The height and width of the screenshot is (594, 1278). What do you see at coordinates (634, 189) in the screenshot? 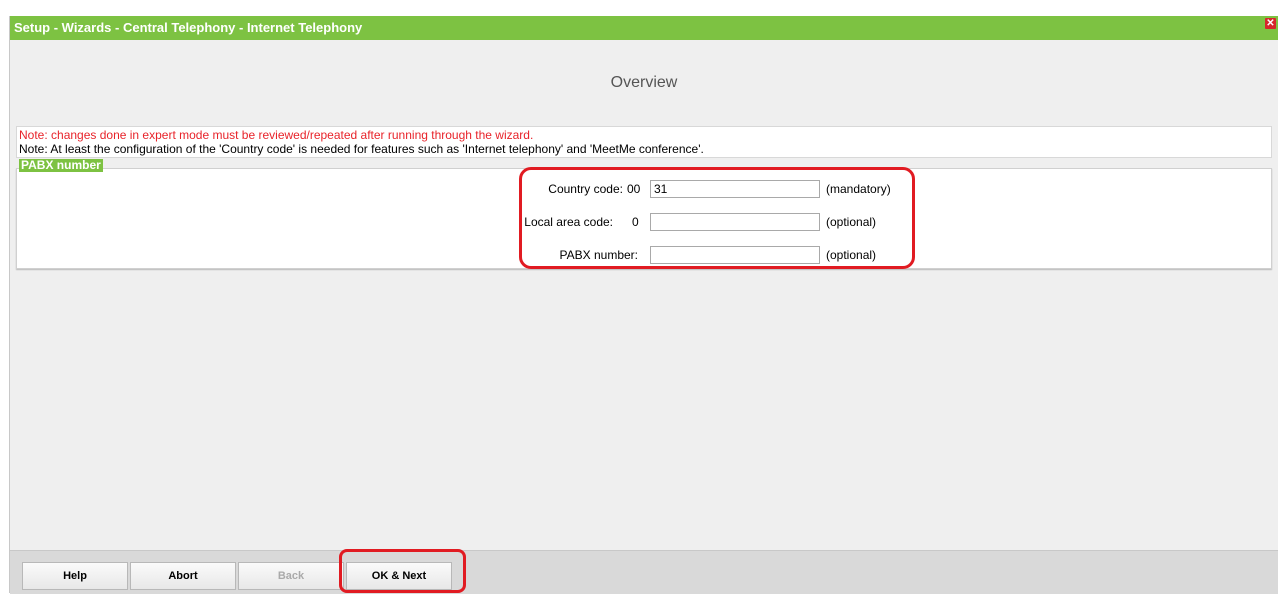
I see `country-code-prefix: 00` at bounding box center [634, 189].